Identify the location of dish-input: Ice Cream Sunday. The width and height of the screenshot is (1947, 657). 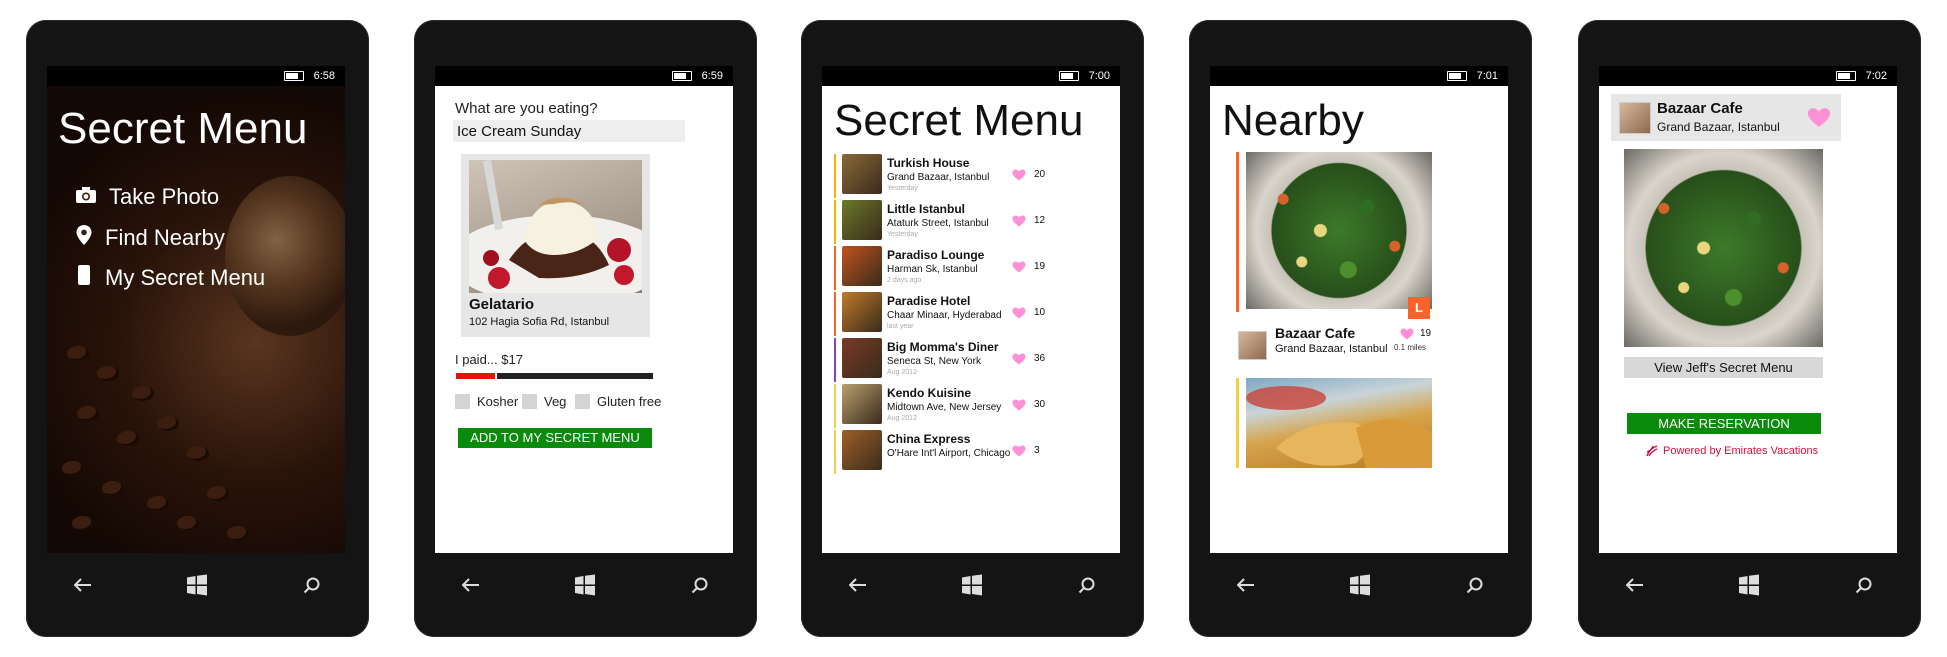
(569, 131).